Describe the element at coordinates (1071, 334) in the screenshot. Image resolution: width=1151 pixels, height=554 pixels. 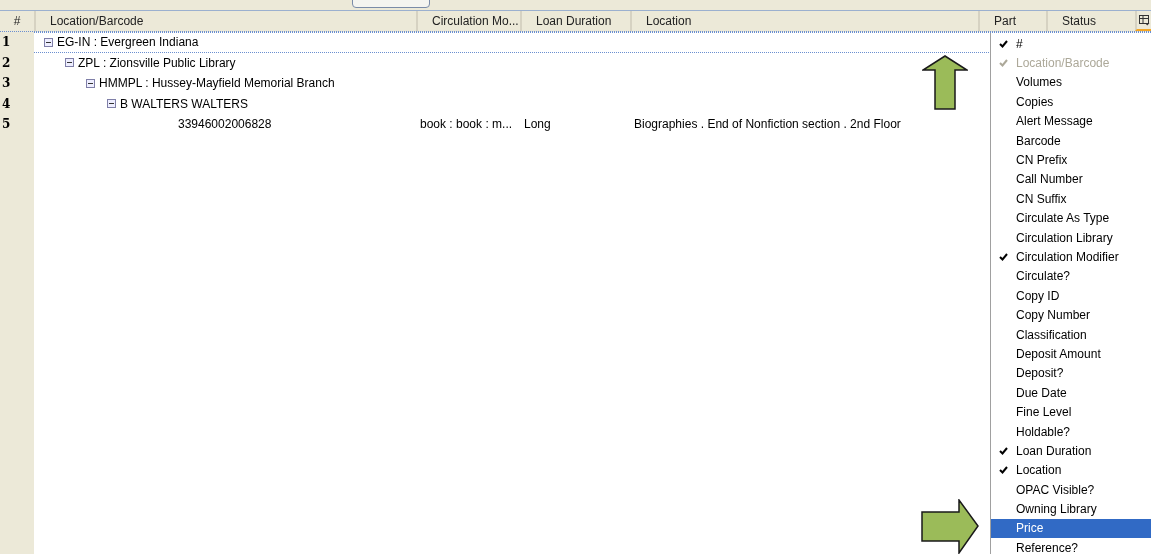
I see `menu-item: Classification` at that location.